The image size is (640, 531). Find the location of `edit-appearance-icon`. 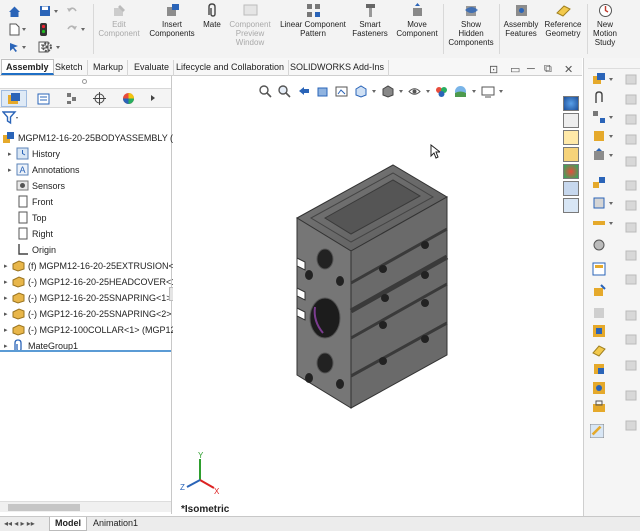

edit-appearance-icon is located at coordinates (441, 91).